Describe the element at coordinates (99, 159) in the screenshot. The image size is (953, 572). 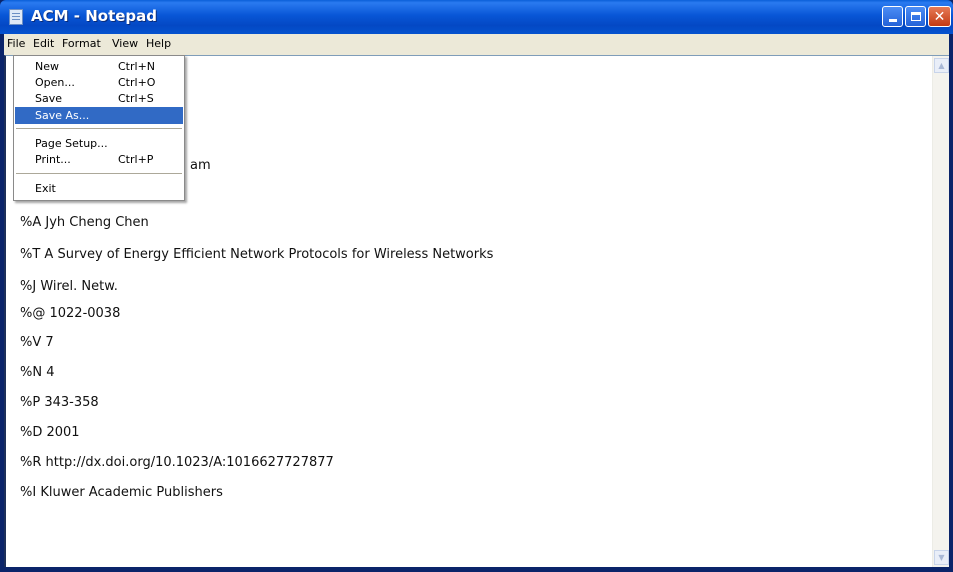
I see `menu-item-print: Print... Ctrl+P` at that location.